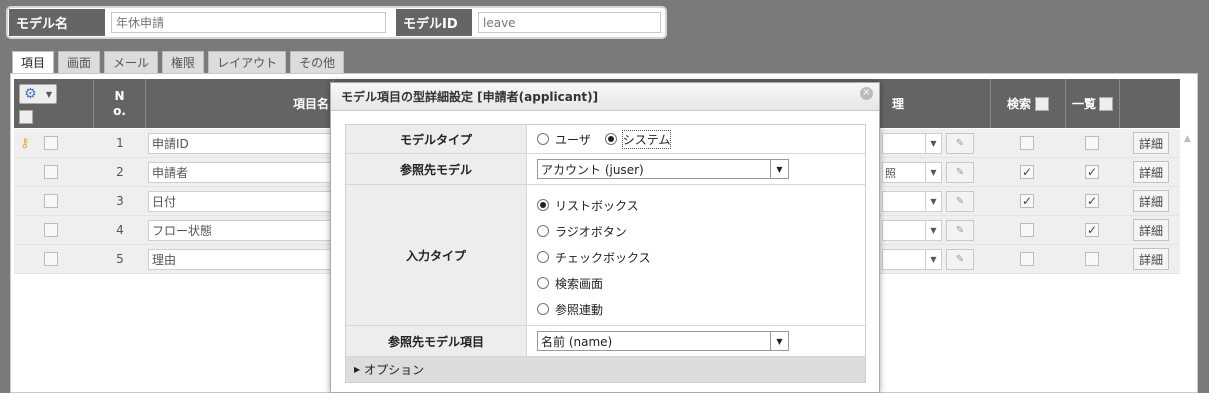 The image size is (1209, 393). What do you see at coordinates (866, 93) in the screenshot?
I see `close-icon: ×` at bounding box center [866, 93].